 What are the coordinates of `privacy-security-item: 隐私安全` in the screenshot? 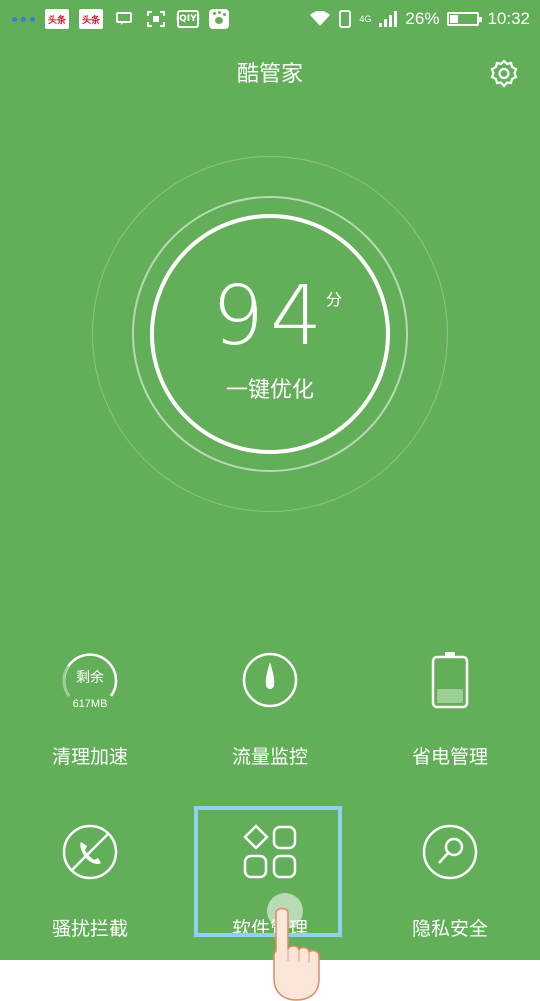 It's located at (450, 897).